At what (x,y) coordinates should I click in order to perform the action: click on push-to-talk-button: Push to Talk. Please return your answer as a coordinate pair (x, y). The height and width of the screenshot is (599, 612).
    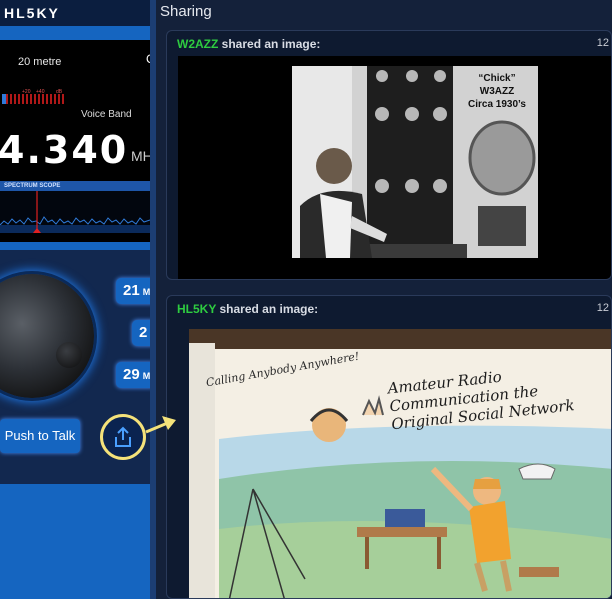
    Looking at the image, I should click on (40, 436).